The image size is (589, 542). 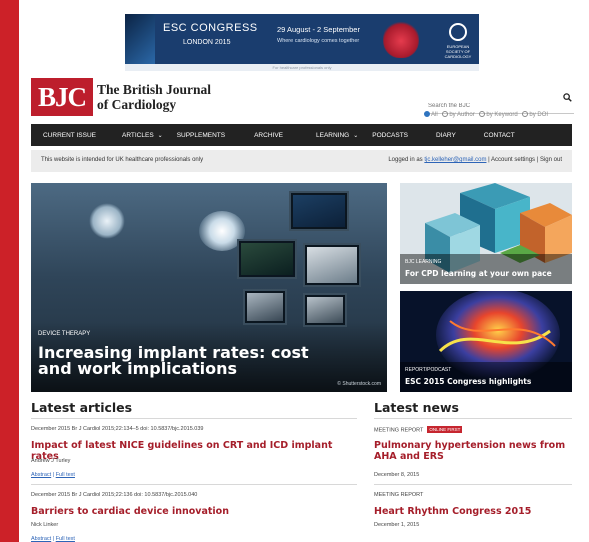 I want to click on esc-logo-icon, so click(x=458, y=32).